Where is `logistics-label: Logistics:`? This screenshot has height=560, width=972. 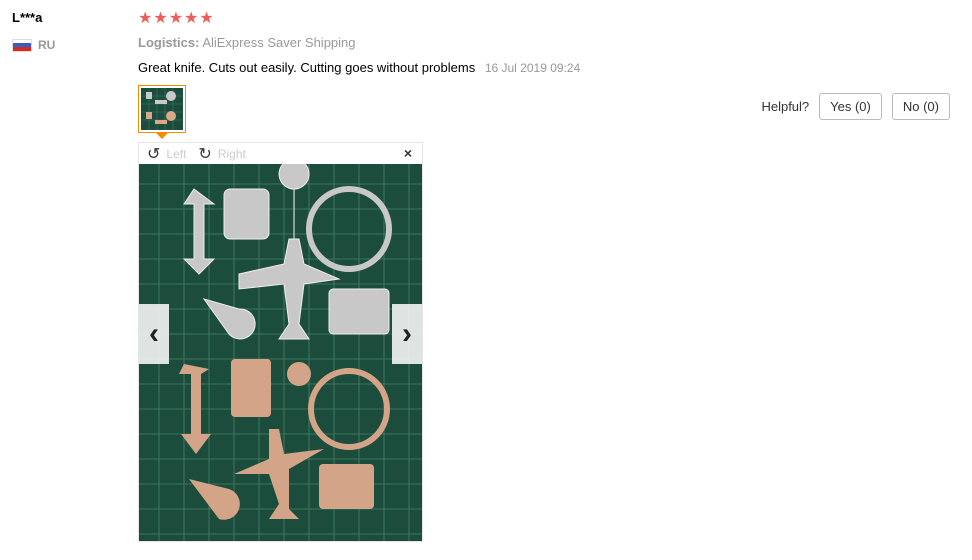 logistics-label: Logistics: is located at coordinates (169, 42).